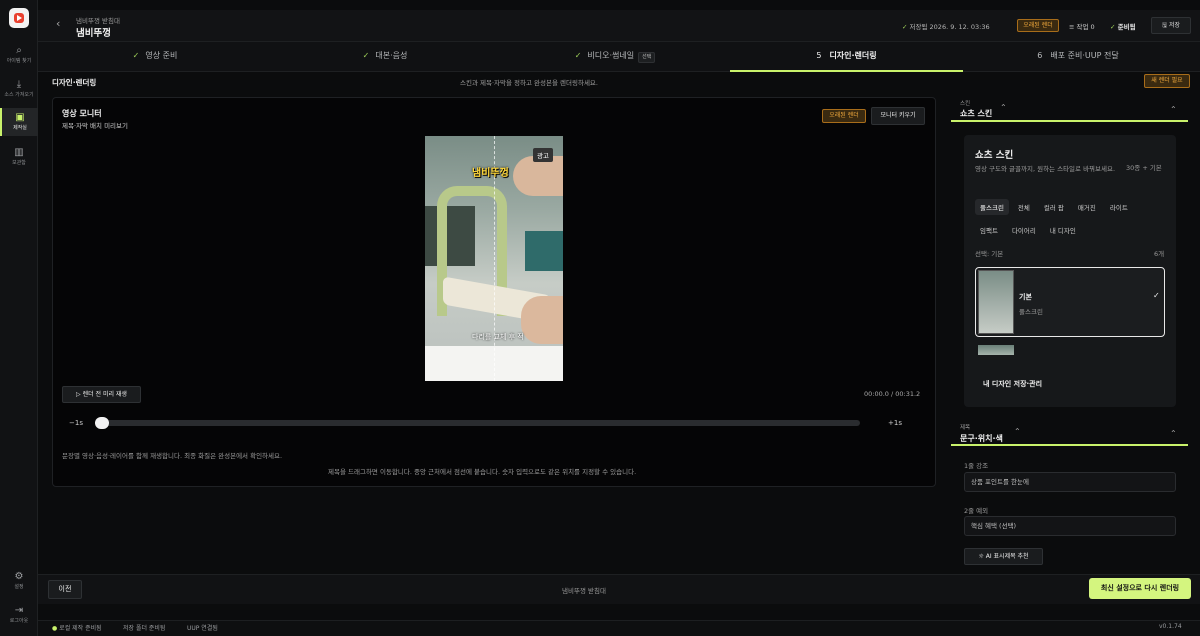 Image resolution: width=1200 pixels, height=636 pixels. Describe the element at coordinates (58, 23) in the screenshot. I see `back-icon: ‹` at that location.